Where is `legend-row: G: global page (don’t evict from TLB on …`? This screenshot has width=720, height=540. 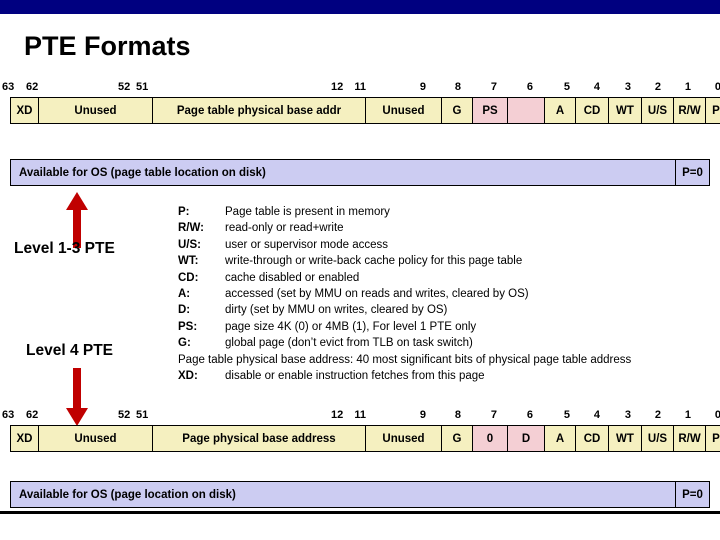 legend-row: G: global page (don’t evict from TLB on … is located at coordinates (404, 343).